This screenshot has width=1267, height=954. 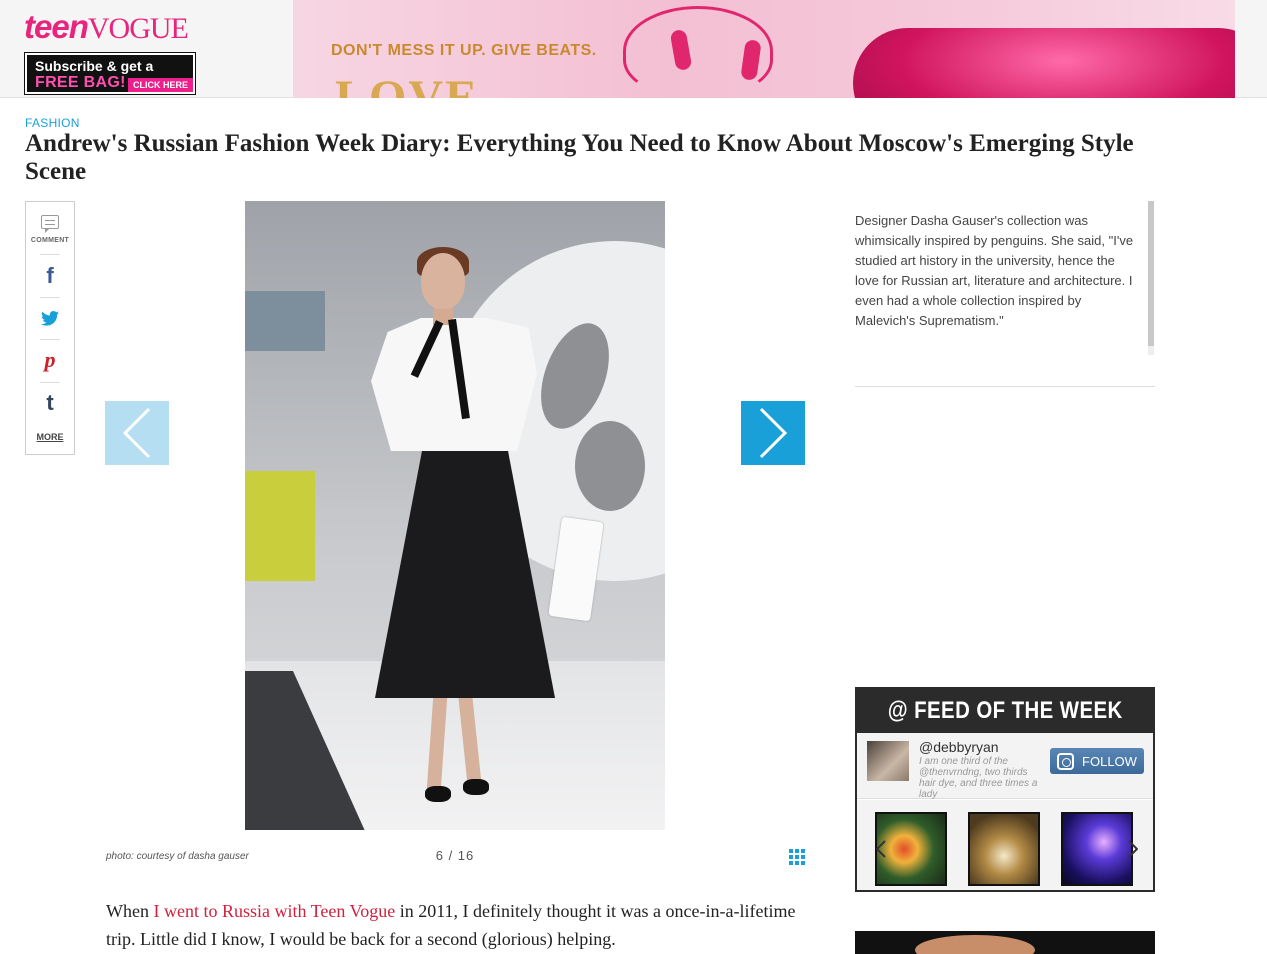 I want to click on comment-button: COMMENT, so click(x=50, y=229).